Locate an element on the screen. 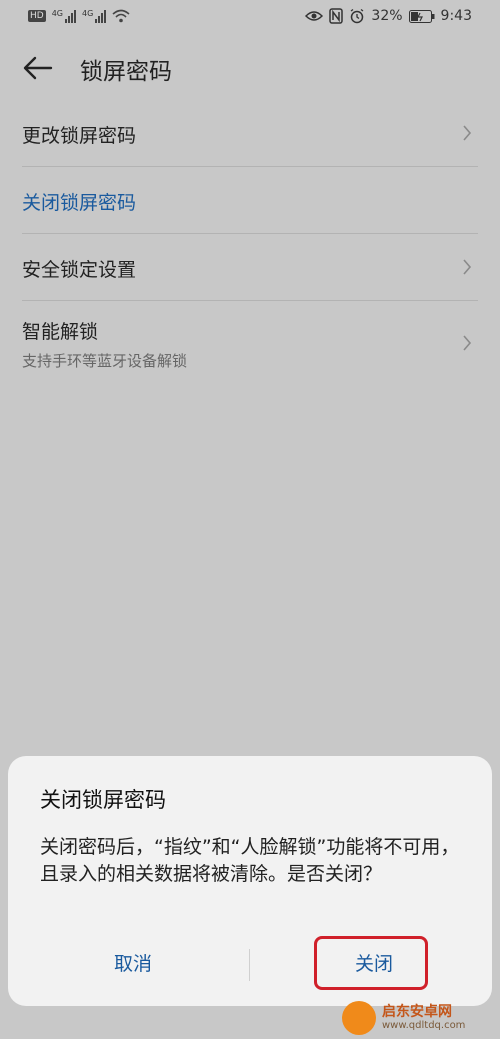 This screenshot has height=1039, width=500. watermark: 启东安卓网 www.qdltdq.com is located at coordinates (417, 1019).